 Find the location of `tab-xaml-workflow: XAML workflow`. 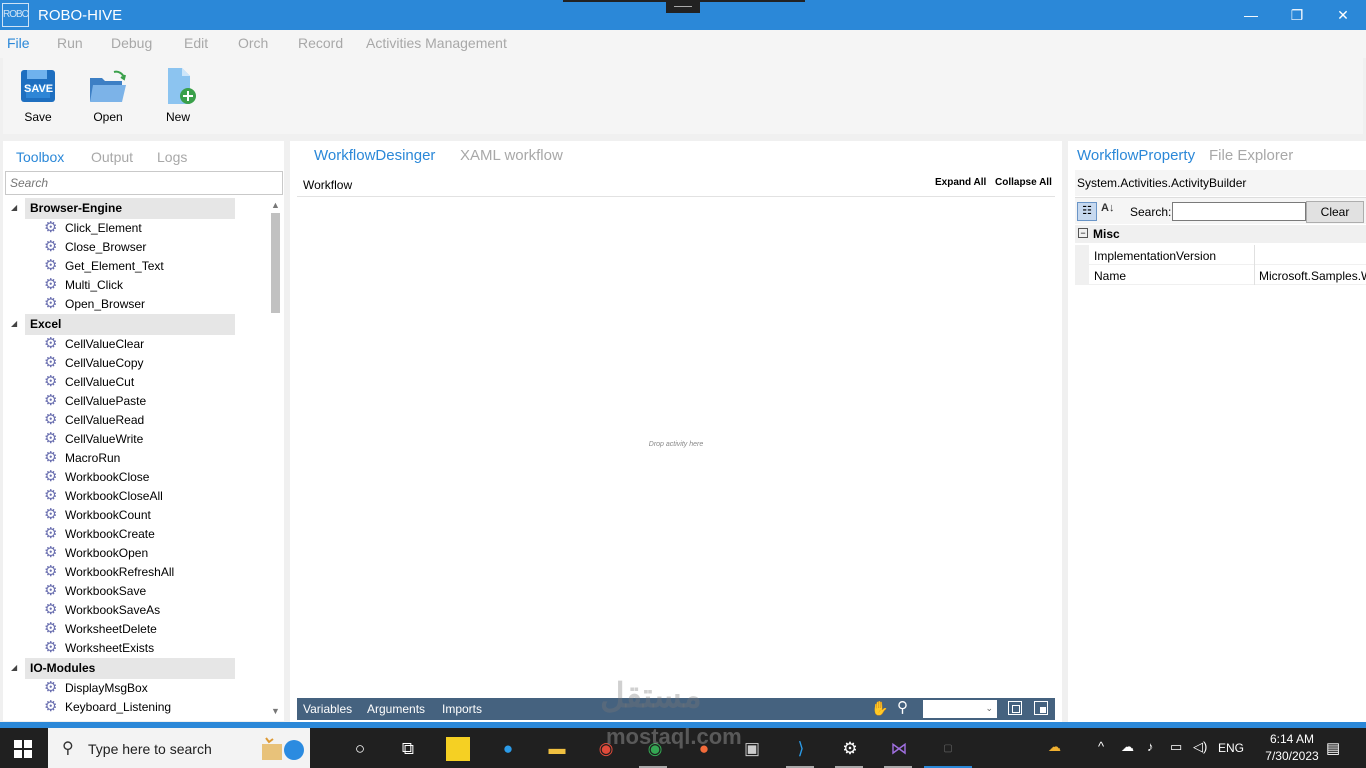

tab-xaml-workflow: XAML workflow is located at coordinates (511, 155).